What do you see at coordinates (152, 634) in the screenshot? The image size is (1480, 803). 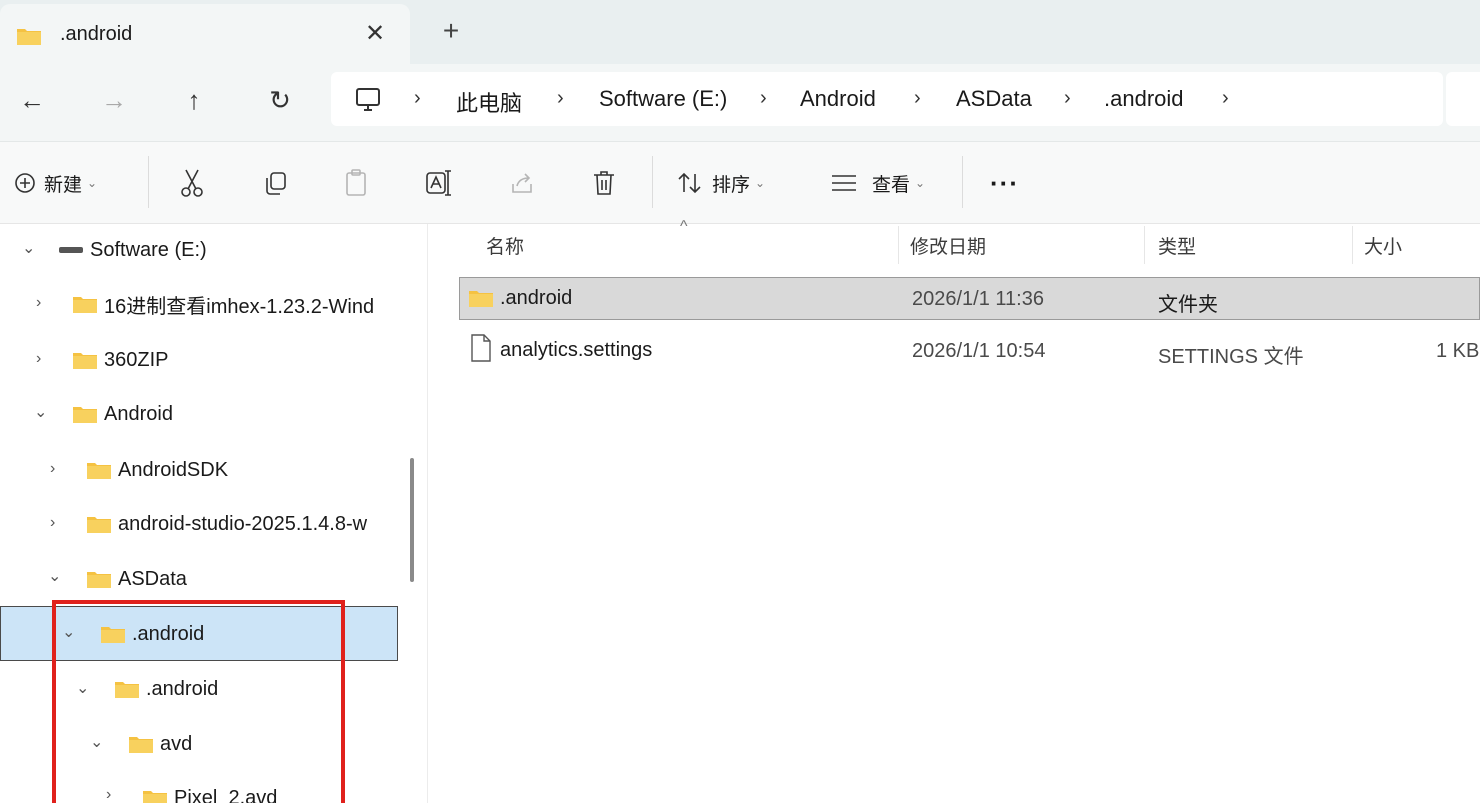 I see `tree-item-dot-android-selected: .android` at bounding box center [152, 634].